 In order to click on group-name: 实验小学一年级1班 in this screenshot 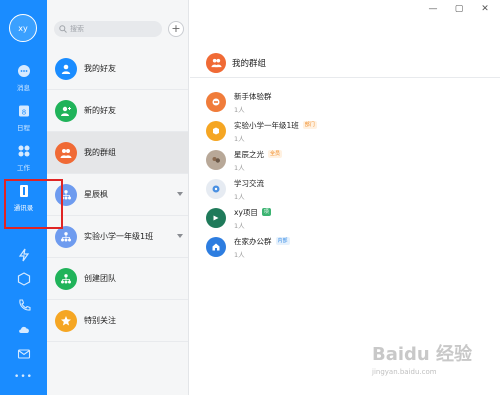, I will do `click(266, 125)`.